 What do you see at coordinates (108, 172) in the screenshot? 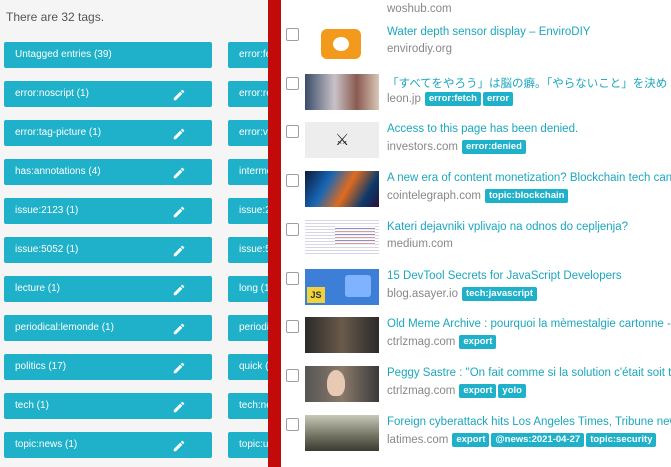
I see `tag-button: has:annotations (4)` at bounding box center [108, 172].